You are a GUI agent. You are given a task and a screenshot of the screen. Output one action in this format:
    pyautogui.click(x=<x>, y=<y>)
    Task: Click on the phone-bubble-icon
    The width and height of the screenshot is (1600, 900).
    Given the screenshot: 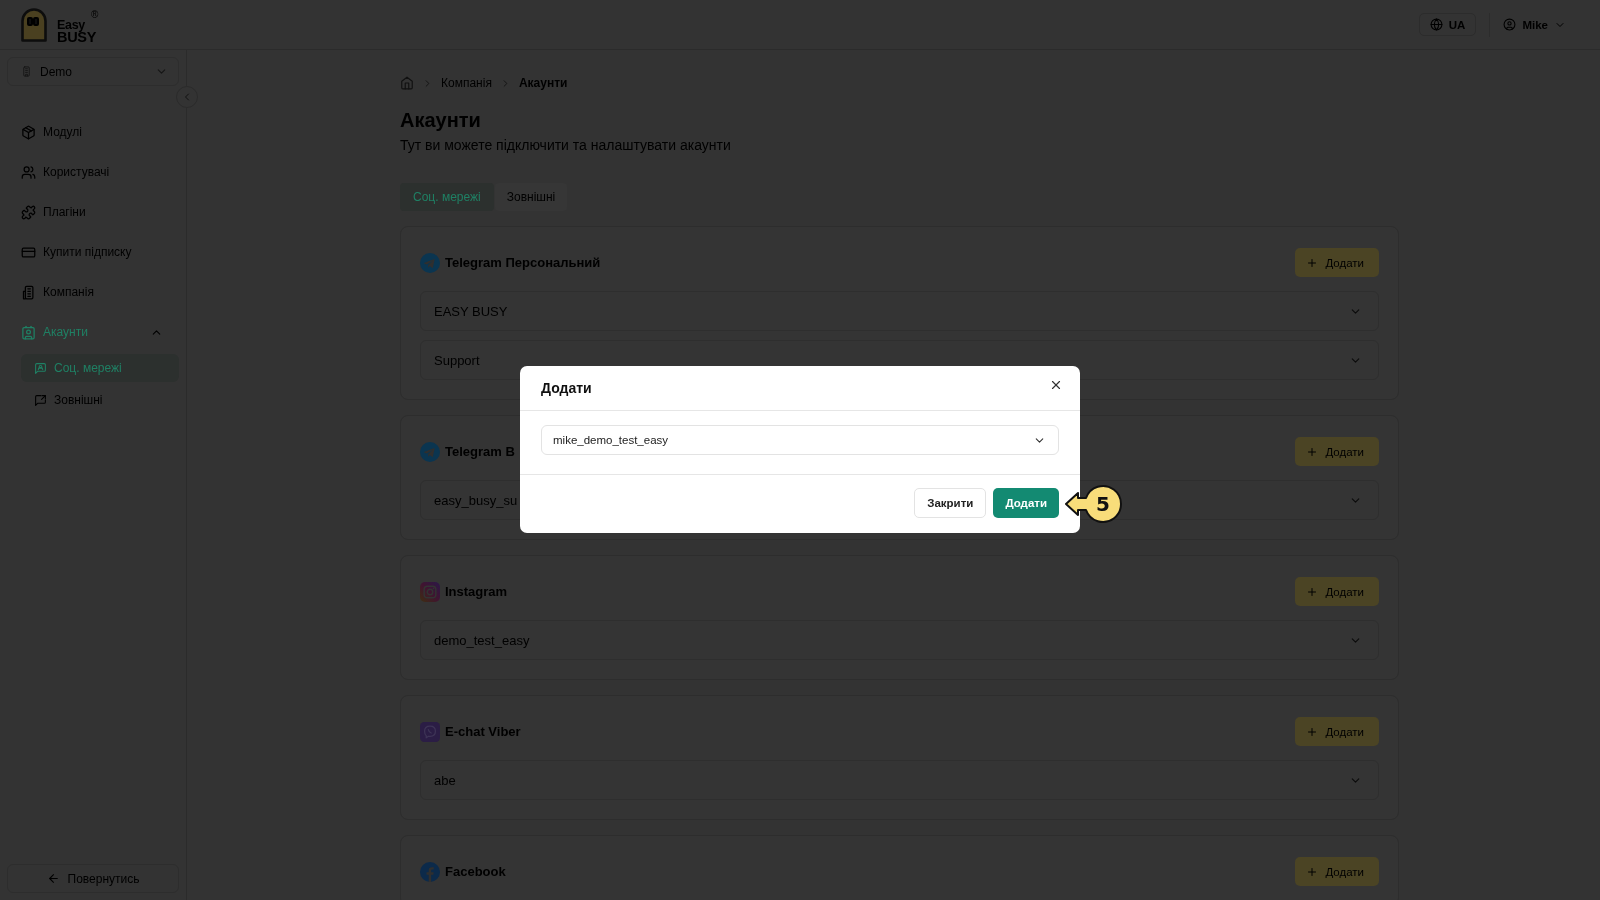 What is the action you would take?
    pyautogui.click(x=430, y=731)
    